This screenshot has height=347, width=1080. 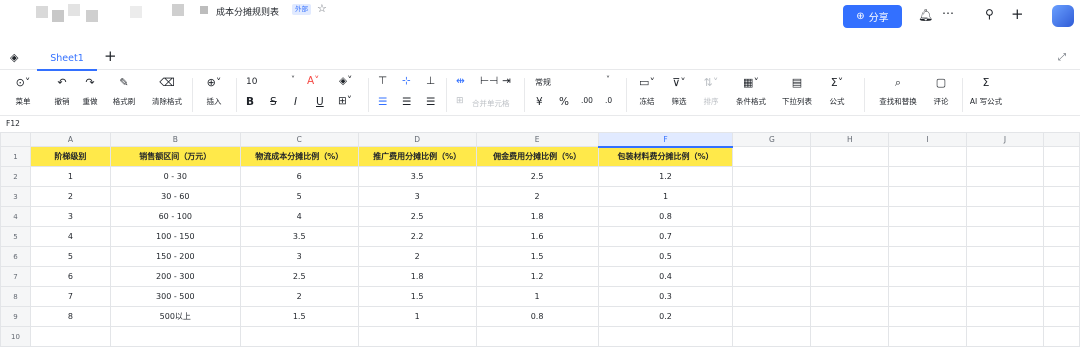 What do you see at coordinates (941, 91) in the screenshot?
I see `comment-button: ▢ 评论` at bounding box center [941, 91].